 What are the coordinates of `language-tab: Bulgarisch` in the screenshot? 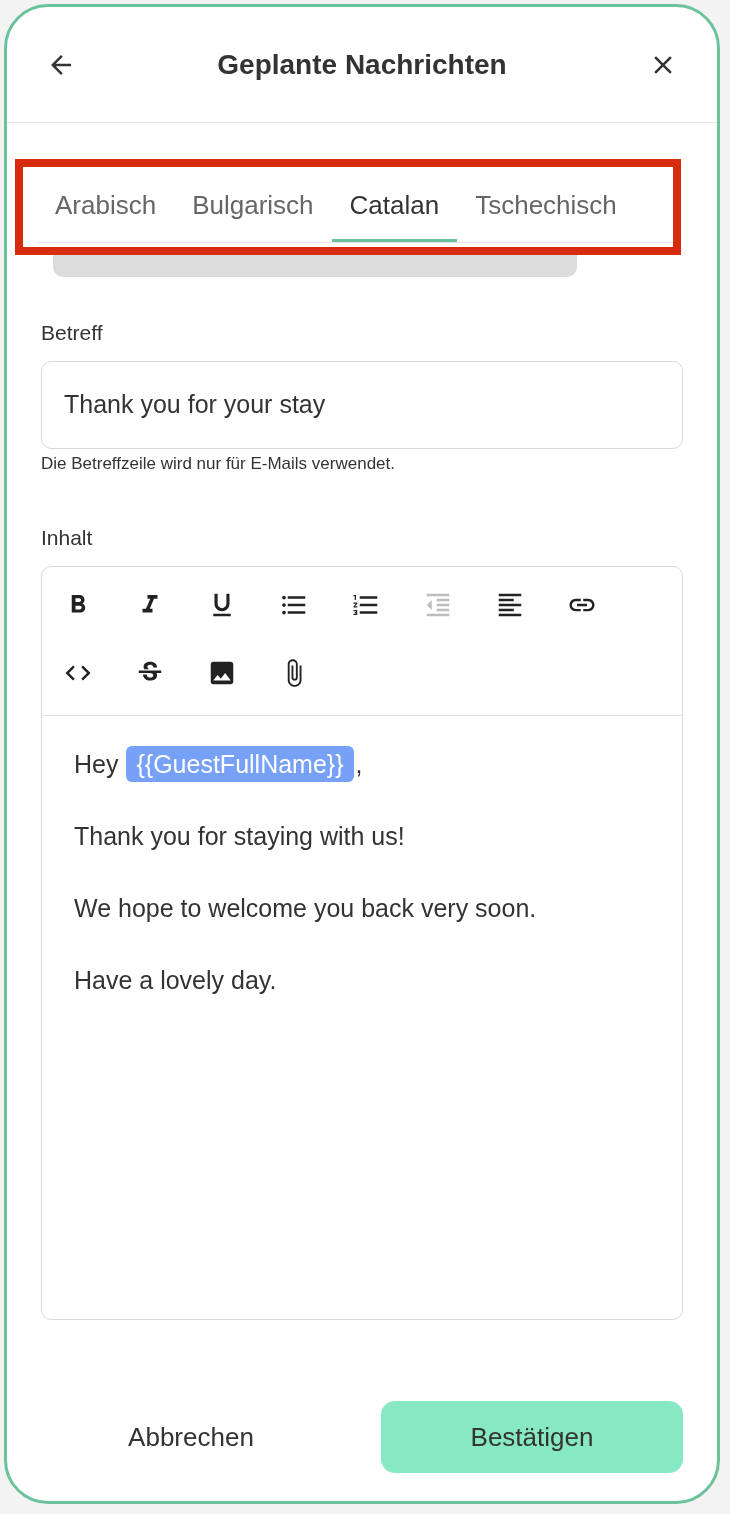 It's located at (253, 206).